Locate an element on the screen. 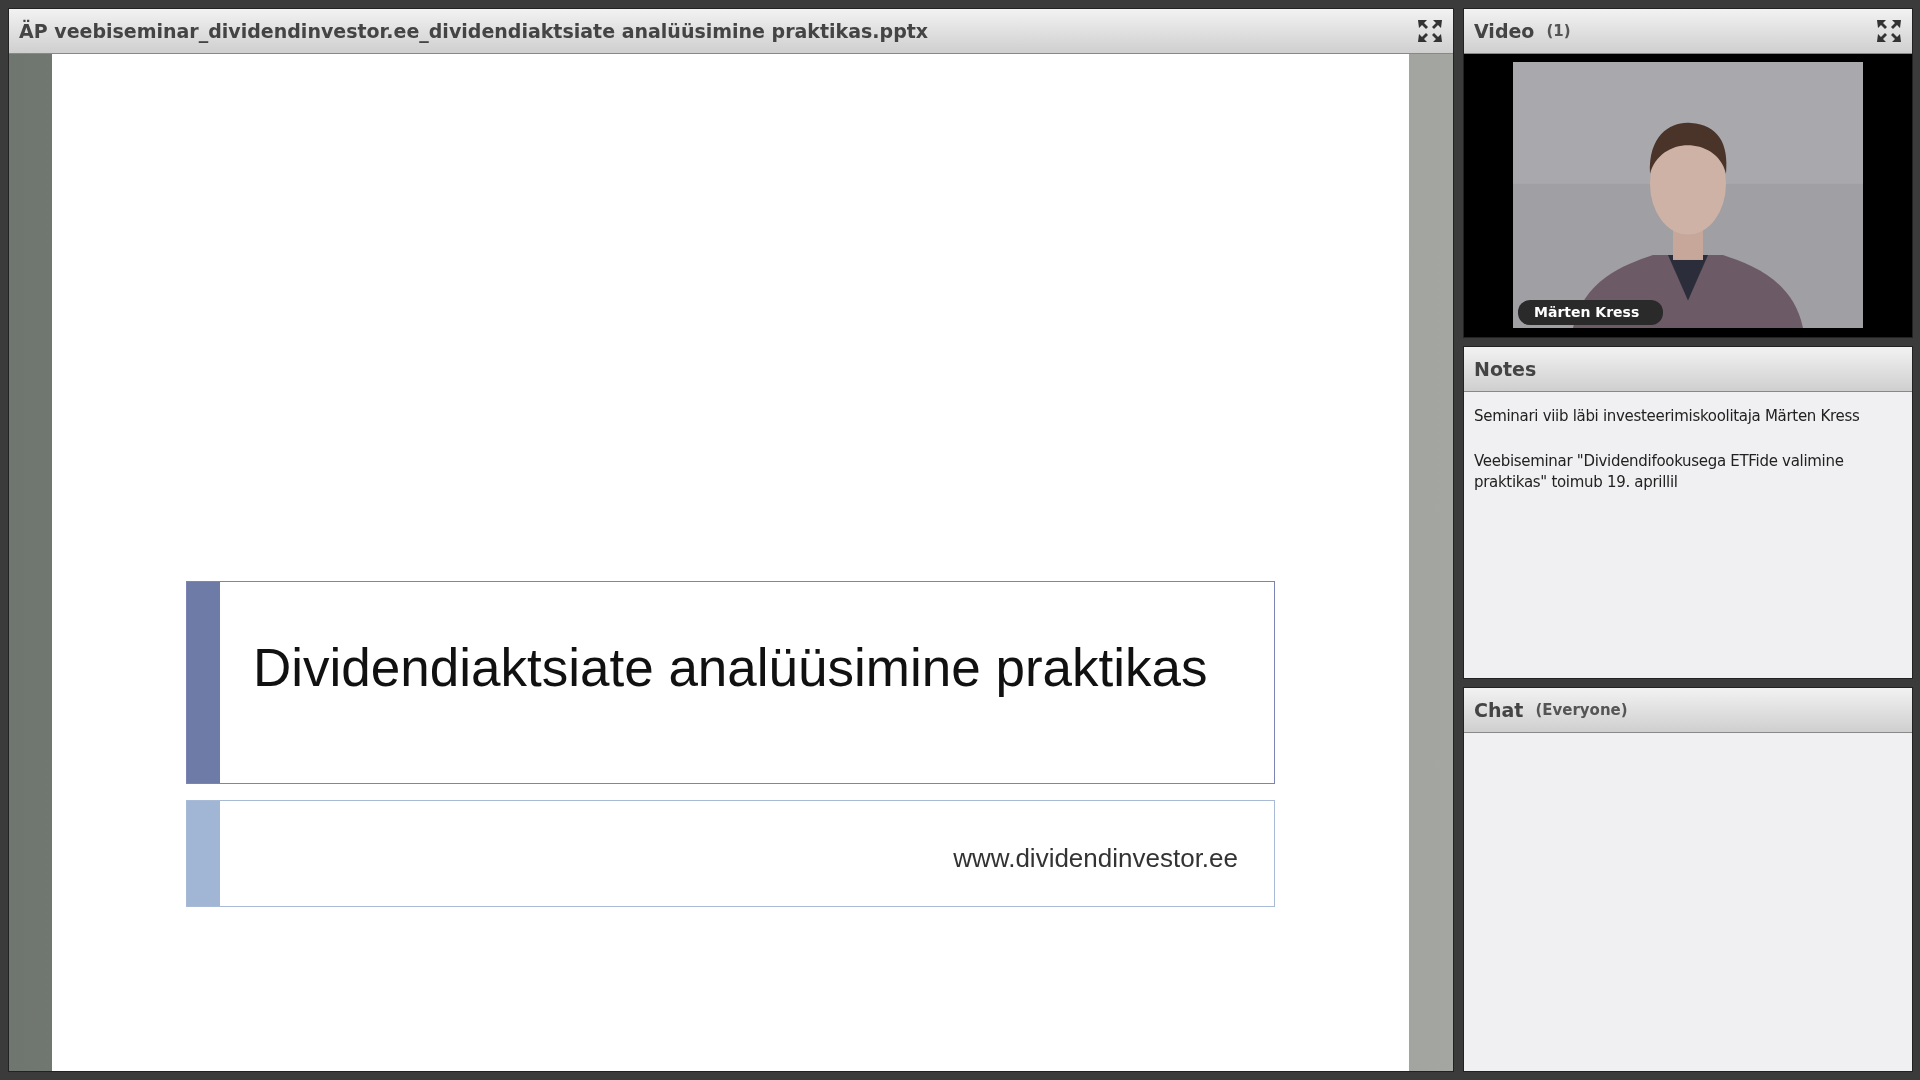  pod-title: Chat is located at coordinates (1499, 710).